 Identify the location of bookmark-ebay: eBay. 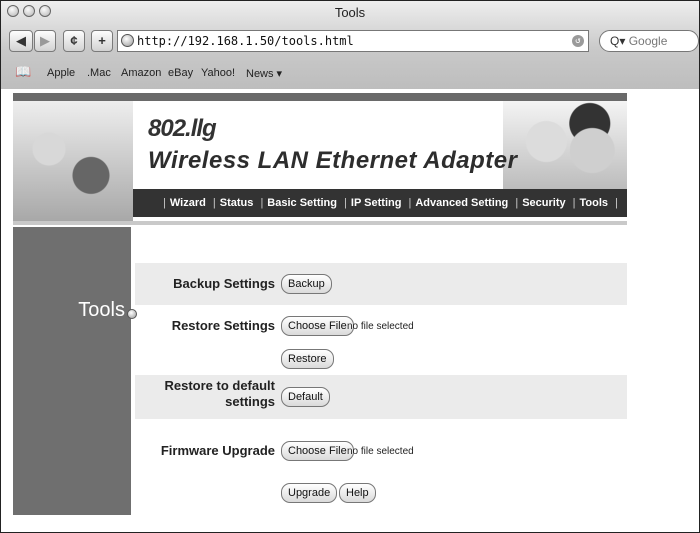
(180, 73).